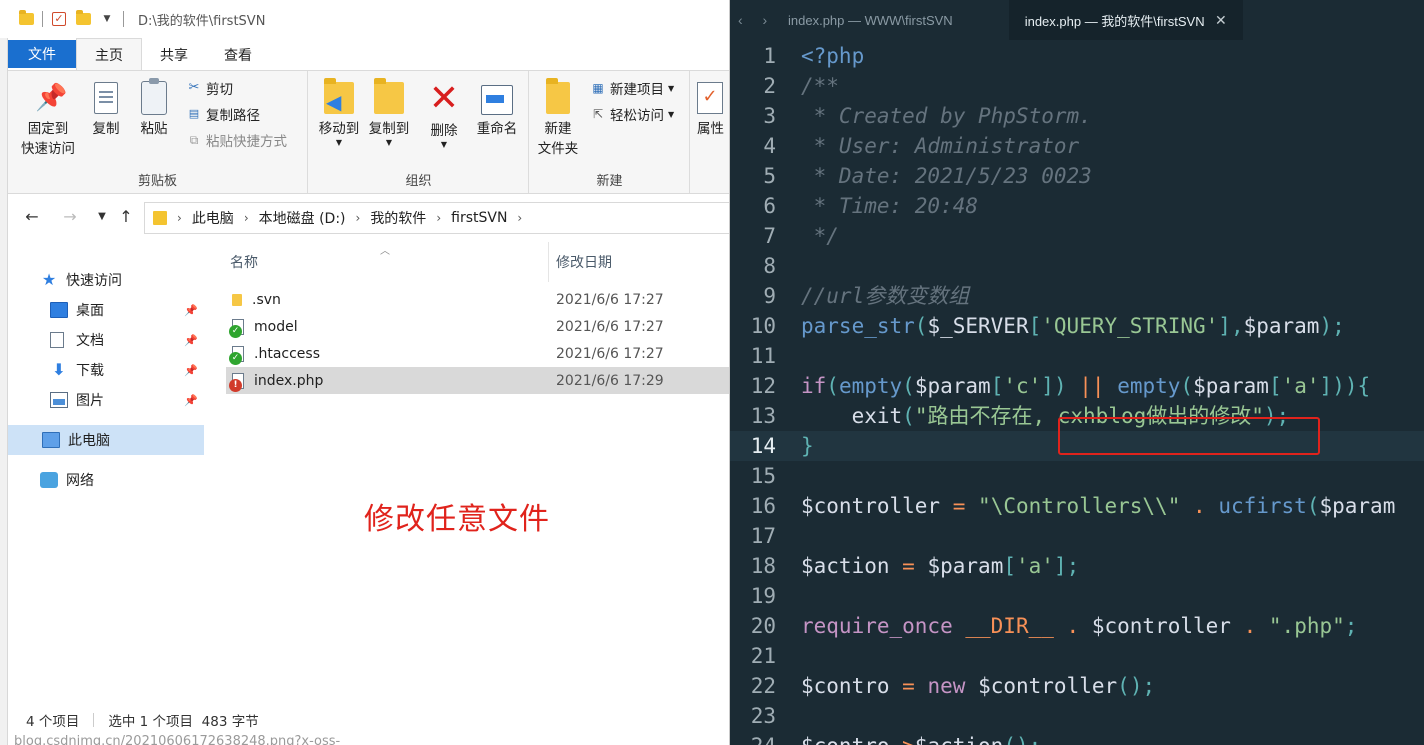 This screenshot has height=745, width=1424. What do you see at coordinates (1077, 296) in the screenshot?
I see `code-line: 9 //url参数变数组` at bounding box center [1077, 296].